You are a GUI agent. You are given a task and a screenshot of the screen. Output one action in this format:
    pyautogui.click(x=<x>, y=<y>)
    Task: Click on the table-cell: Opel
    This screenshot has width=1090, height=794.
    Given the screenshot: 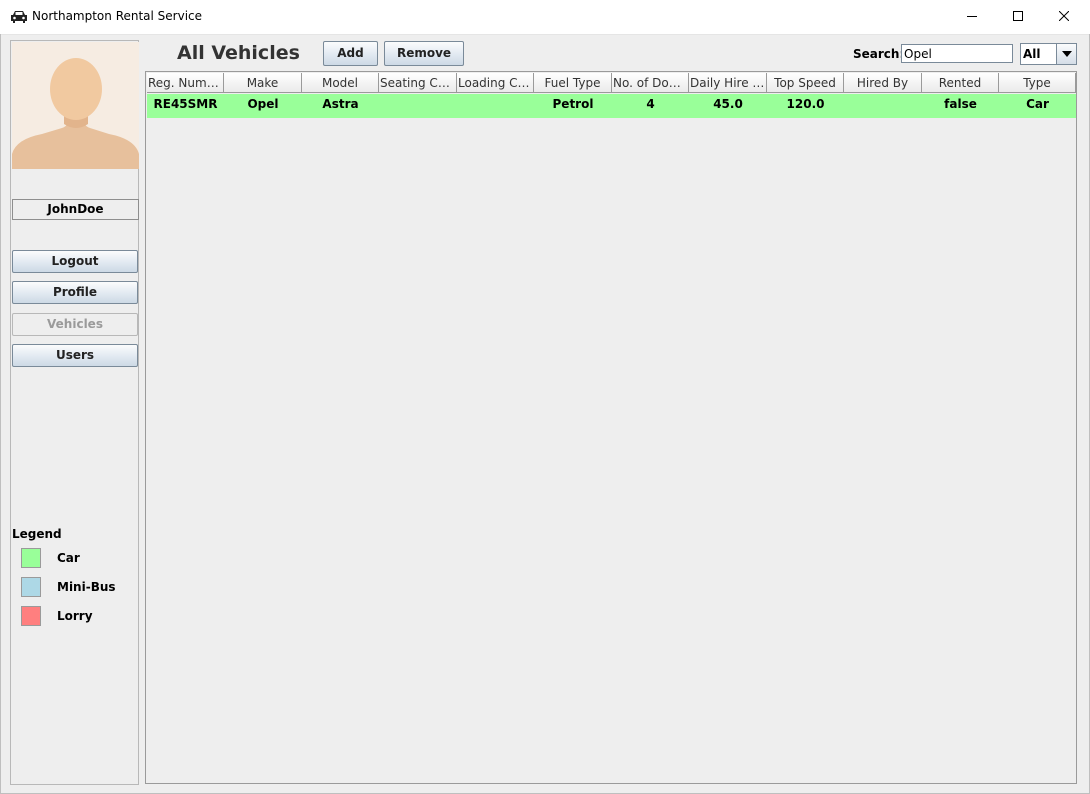 What is the action you would take?
    pyautogui.click(x=263, y=104)
    